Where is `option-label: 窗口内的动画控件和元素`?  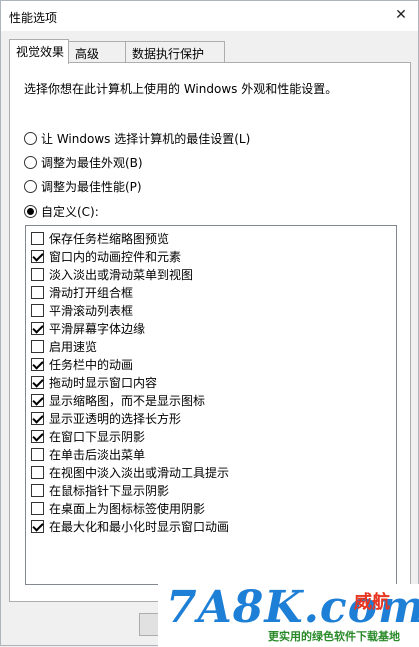
option-label: 窗口内的动画控件和元素 is located at coordinates (115, 256).